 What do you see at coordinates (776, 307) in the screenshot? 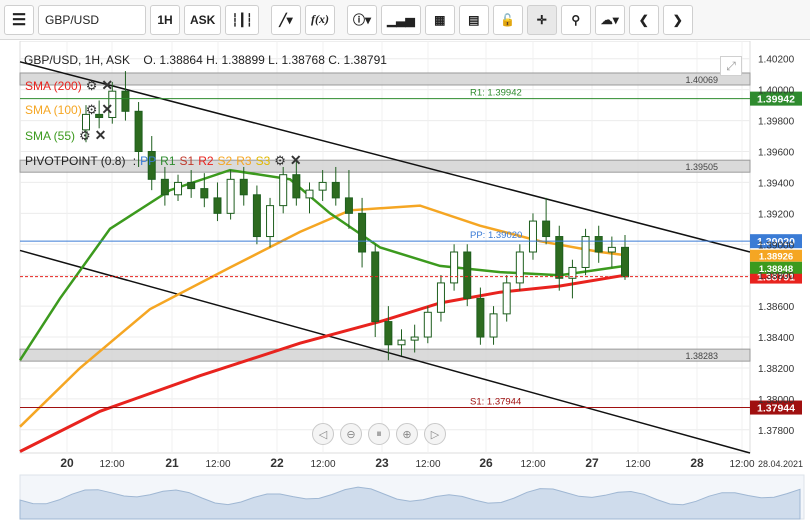
I see `y-tick-label: 1.38600` at bounding box center [776, 307].